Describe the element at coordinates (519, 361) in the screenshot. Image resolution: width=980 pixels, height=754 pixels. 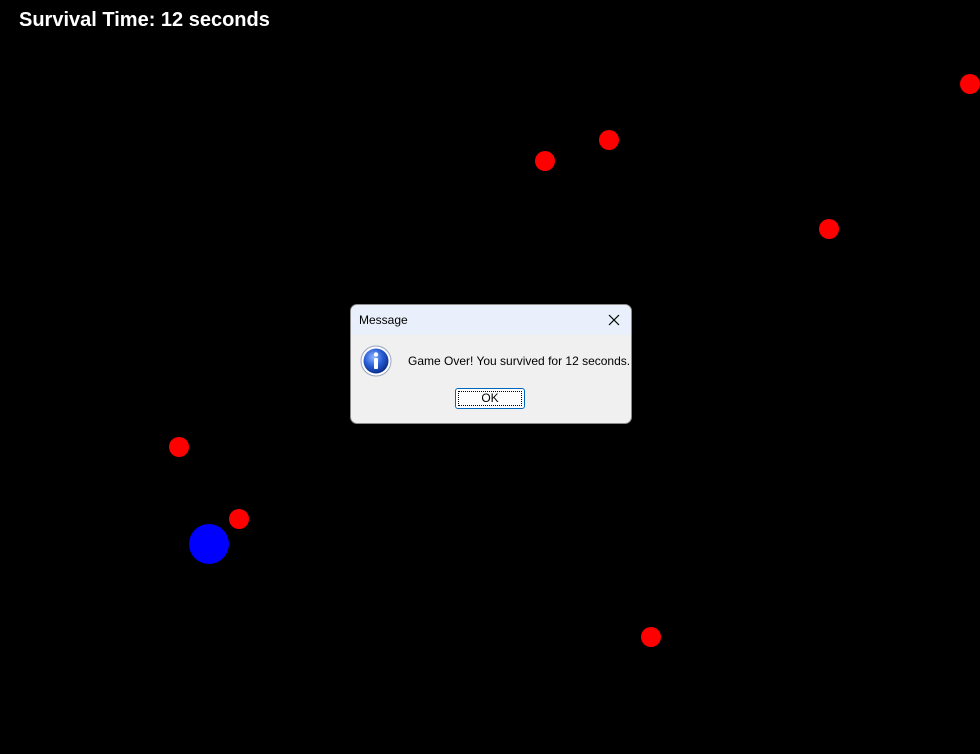
I see `dialog-message: Game Over! You survived for 12 seconds.` at that location.